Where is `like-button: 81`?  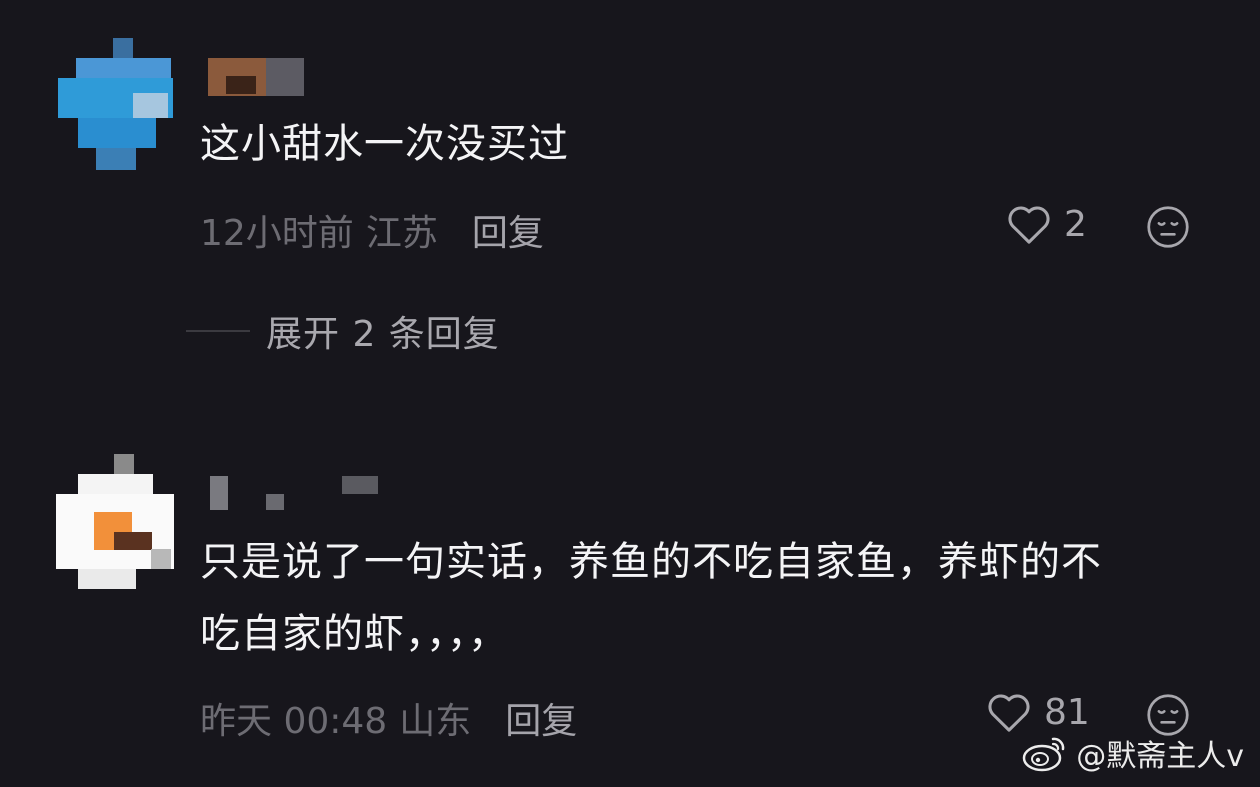 like-button: 81 is located at coordinates (1038, 712).